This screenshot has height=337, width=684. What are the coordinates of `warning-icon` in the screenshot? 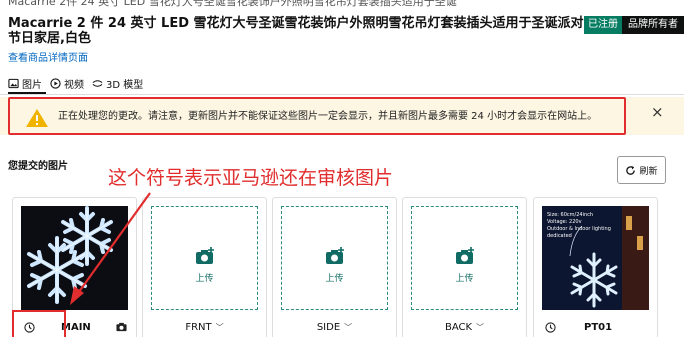 It's located at (37, 118).